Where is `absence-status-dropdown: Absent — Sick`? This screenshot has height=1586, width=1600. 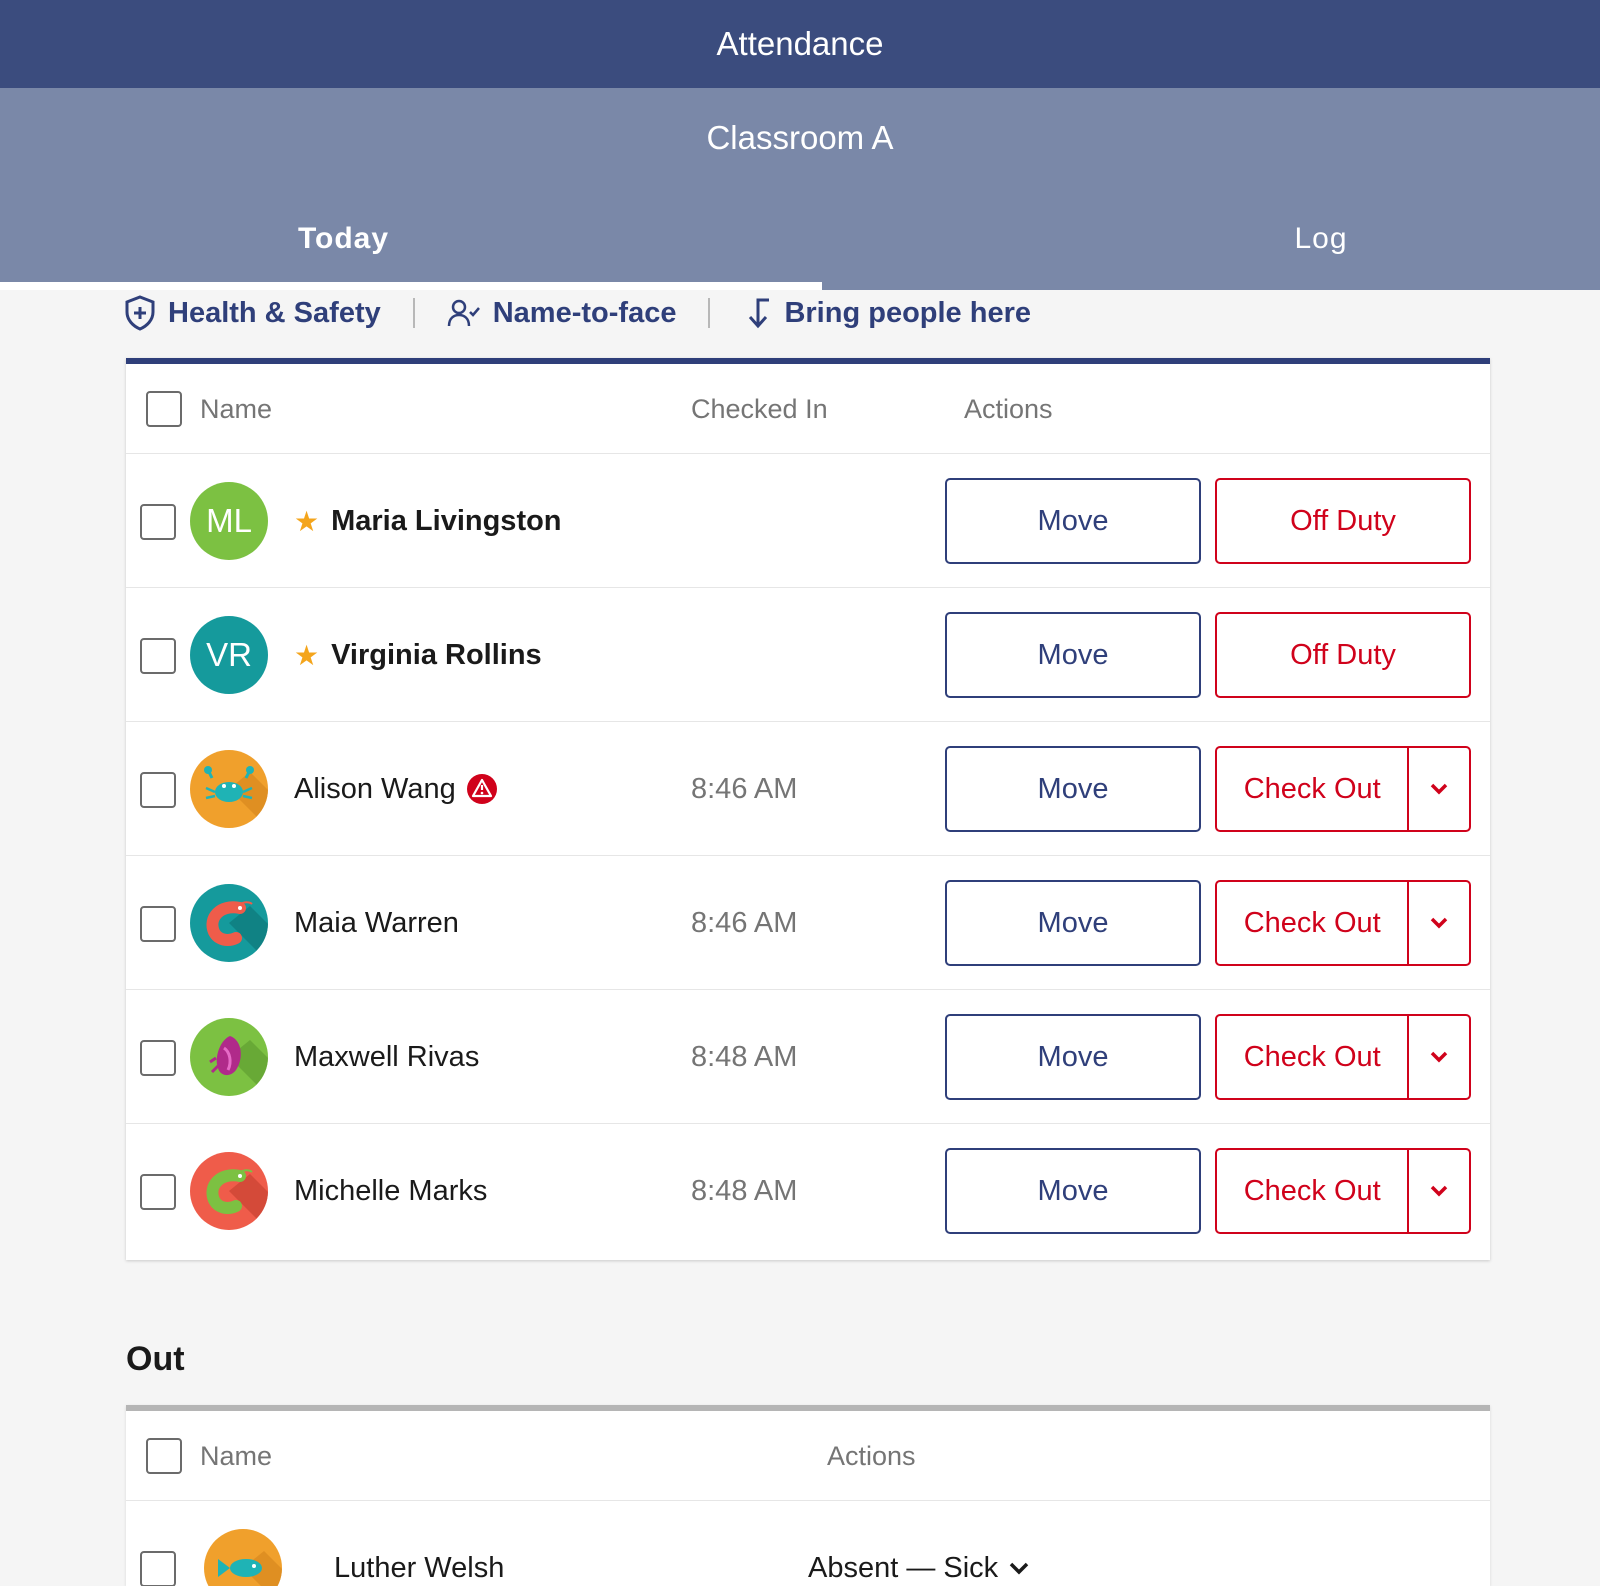 absence-status-dropdown: Absent — Sick is located at coordinates (919, 1543).